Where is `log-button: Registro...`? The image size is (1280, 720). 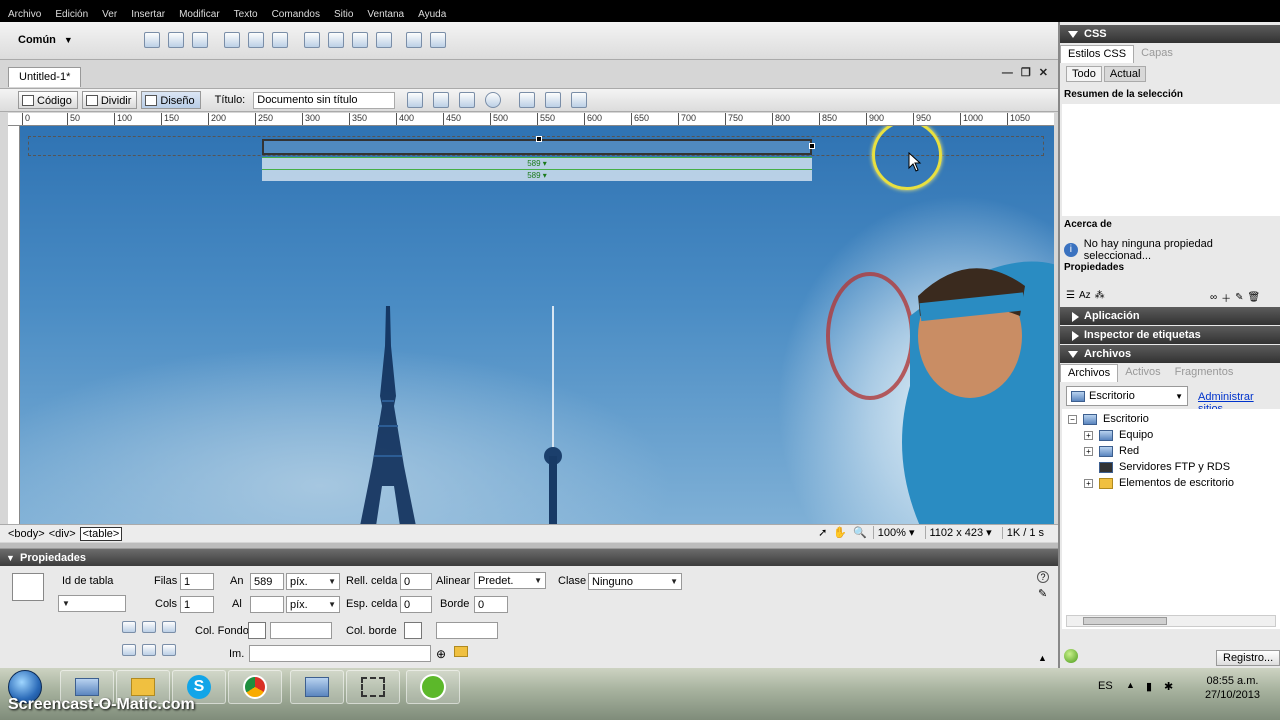 log-button: Registro... is located at coordinates (1248, 658).